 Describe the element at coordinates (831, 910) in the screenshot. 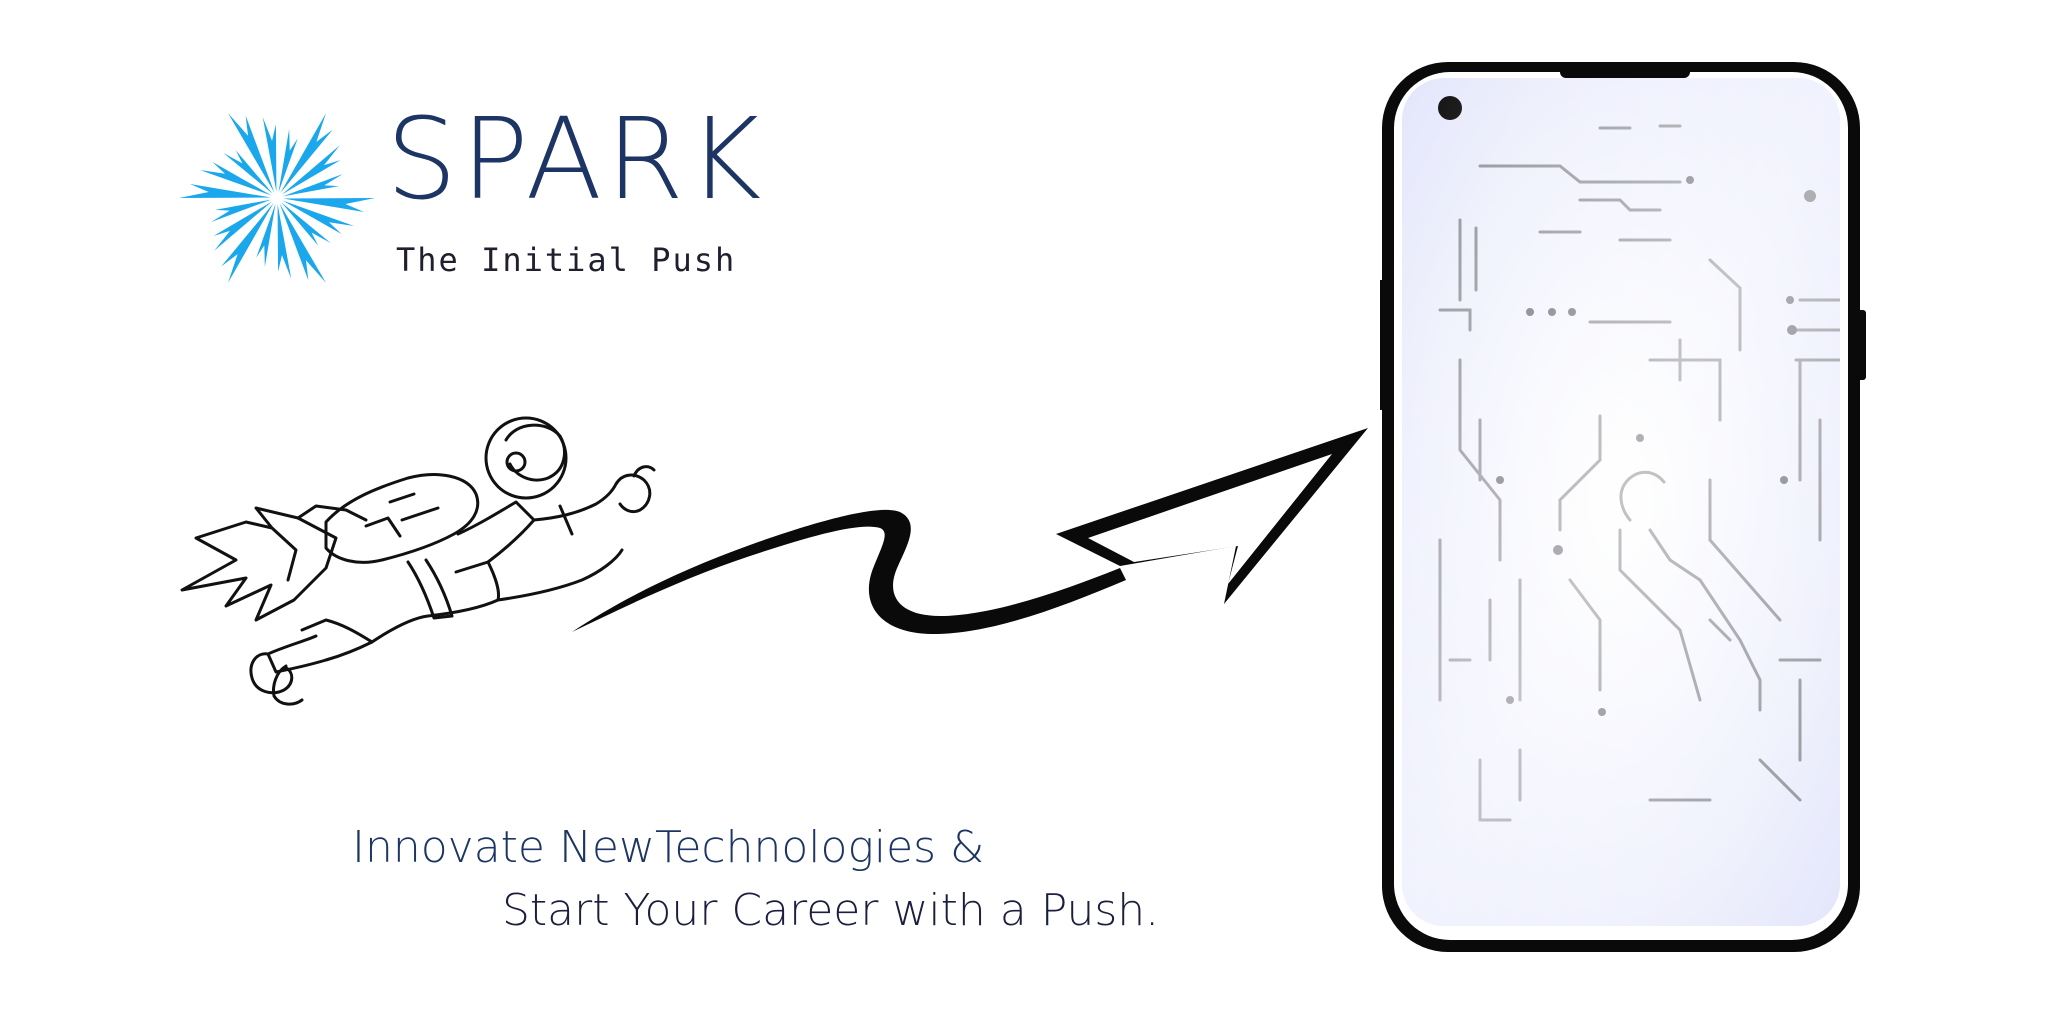

I see `headline-line-2: Start Your Career with a Push.` at that location.